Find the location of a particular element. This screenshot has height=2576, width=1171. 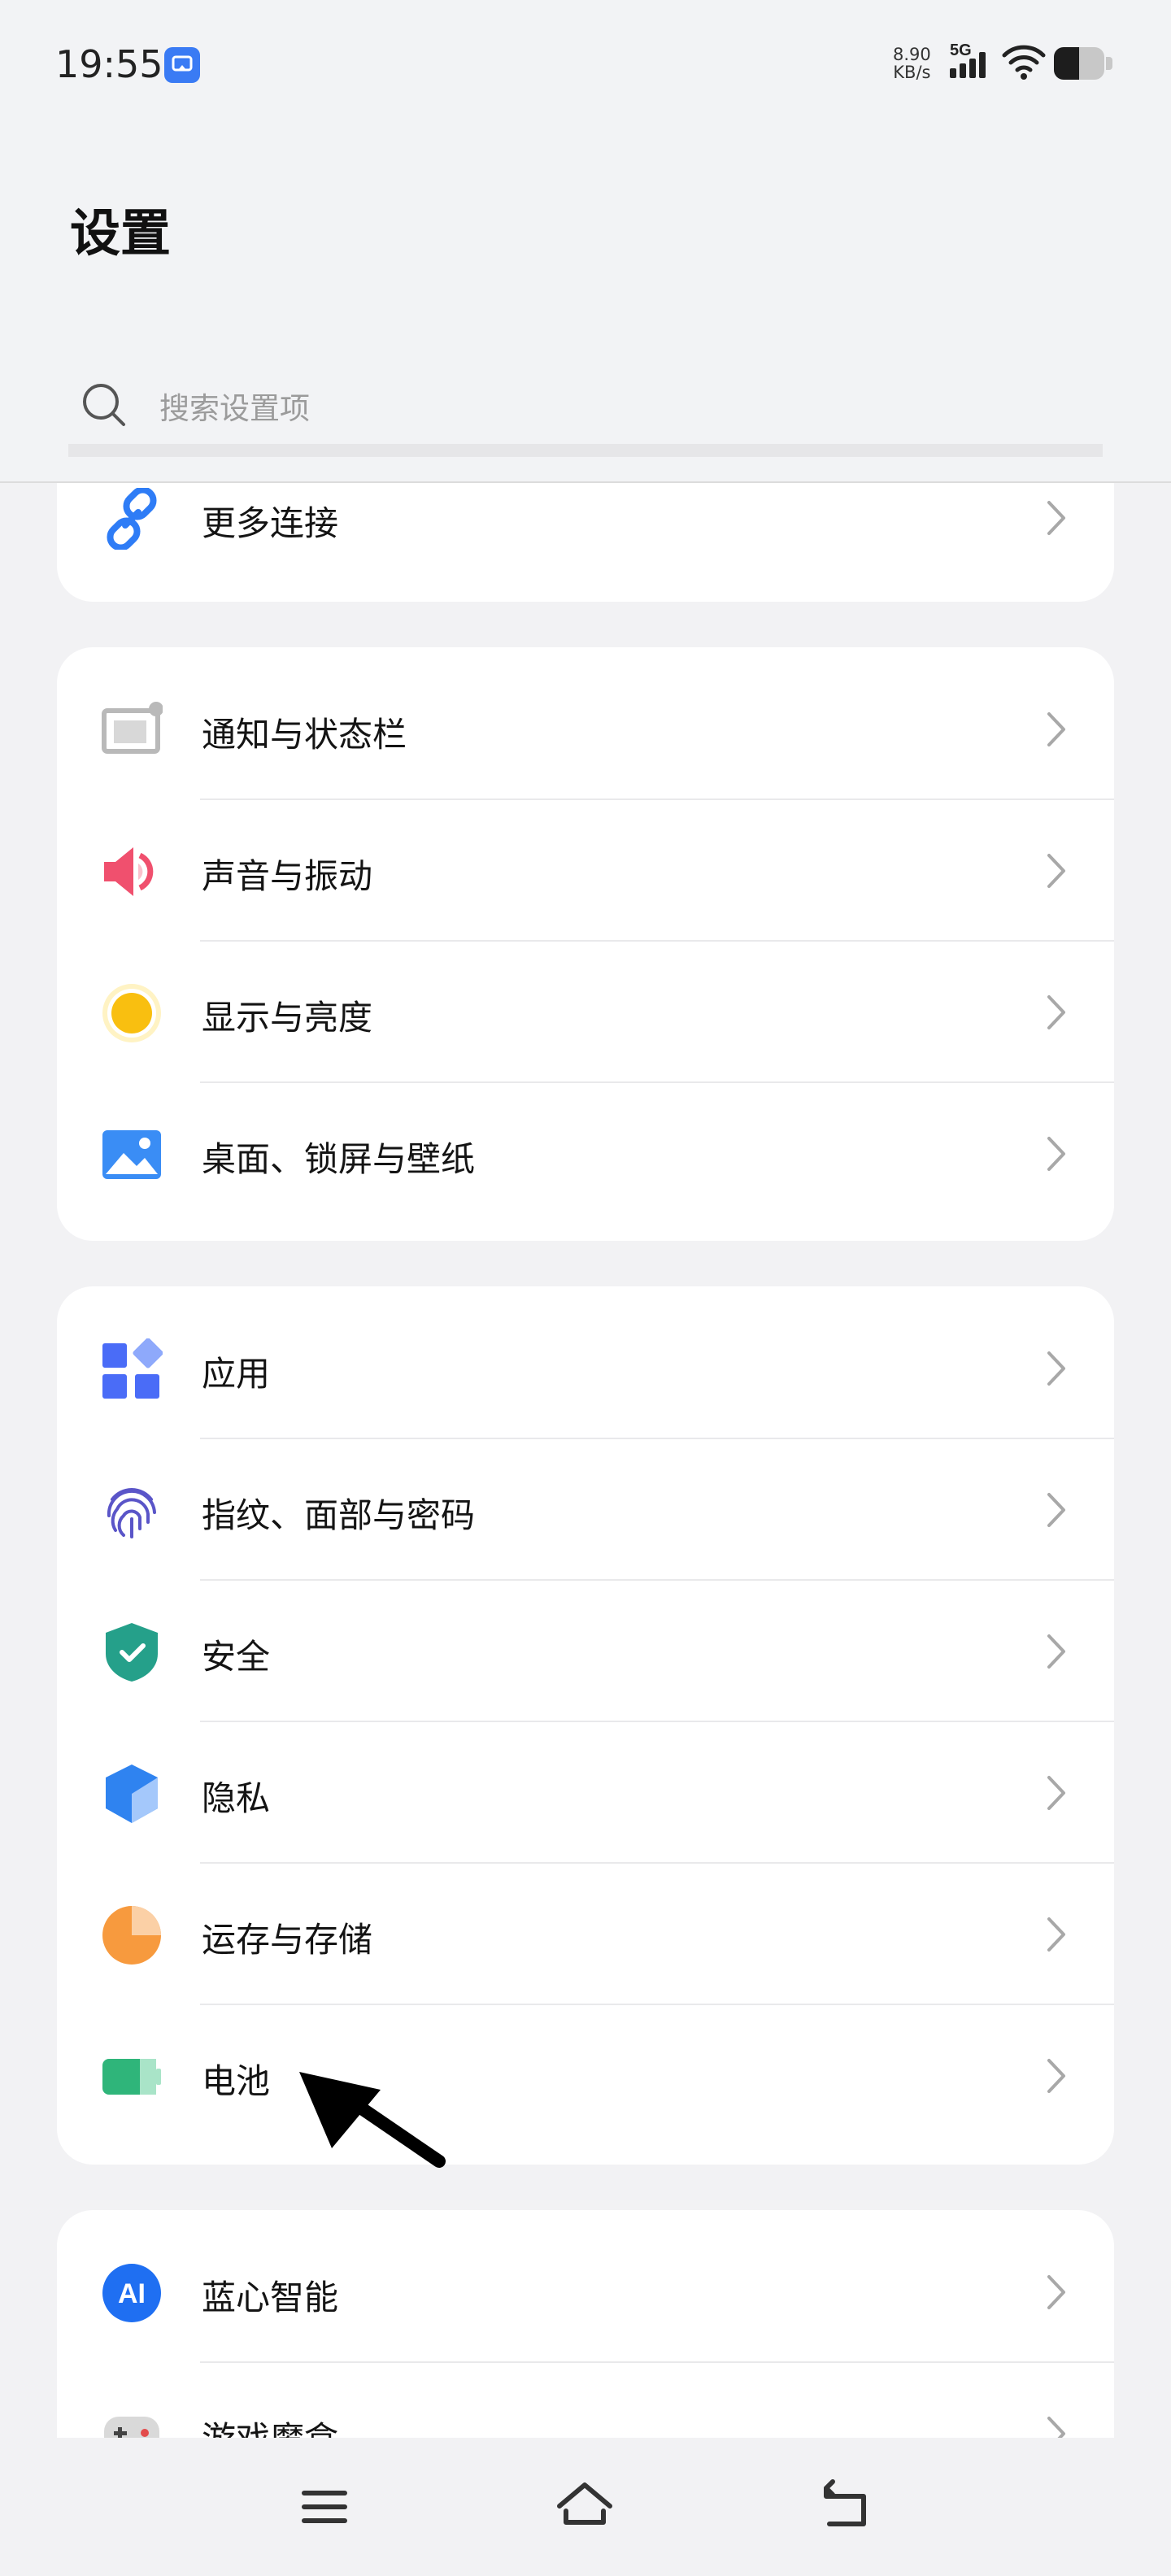

settings-item-privacy: 隐私 is located at coordinates (585, 1793).